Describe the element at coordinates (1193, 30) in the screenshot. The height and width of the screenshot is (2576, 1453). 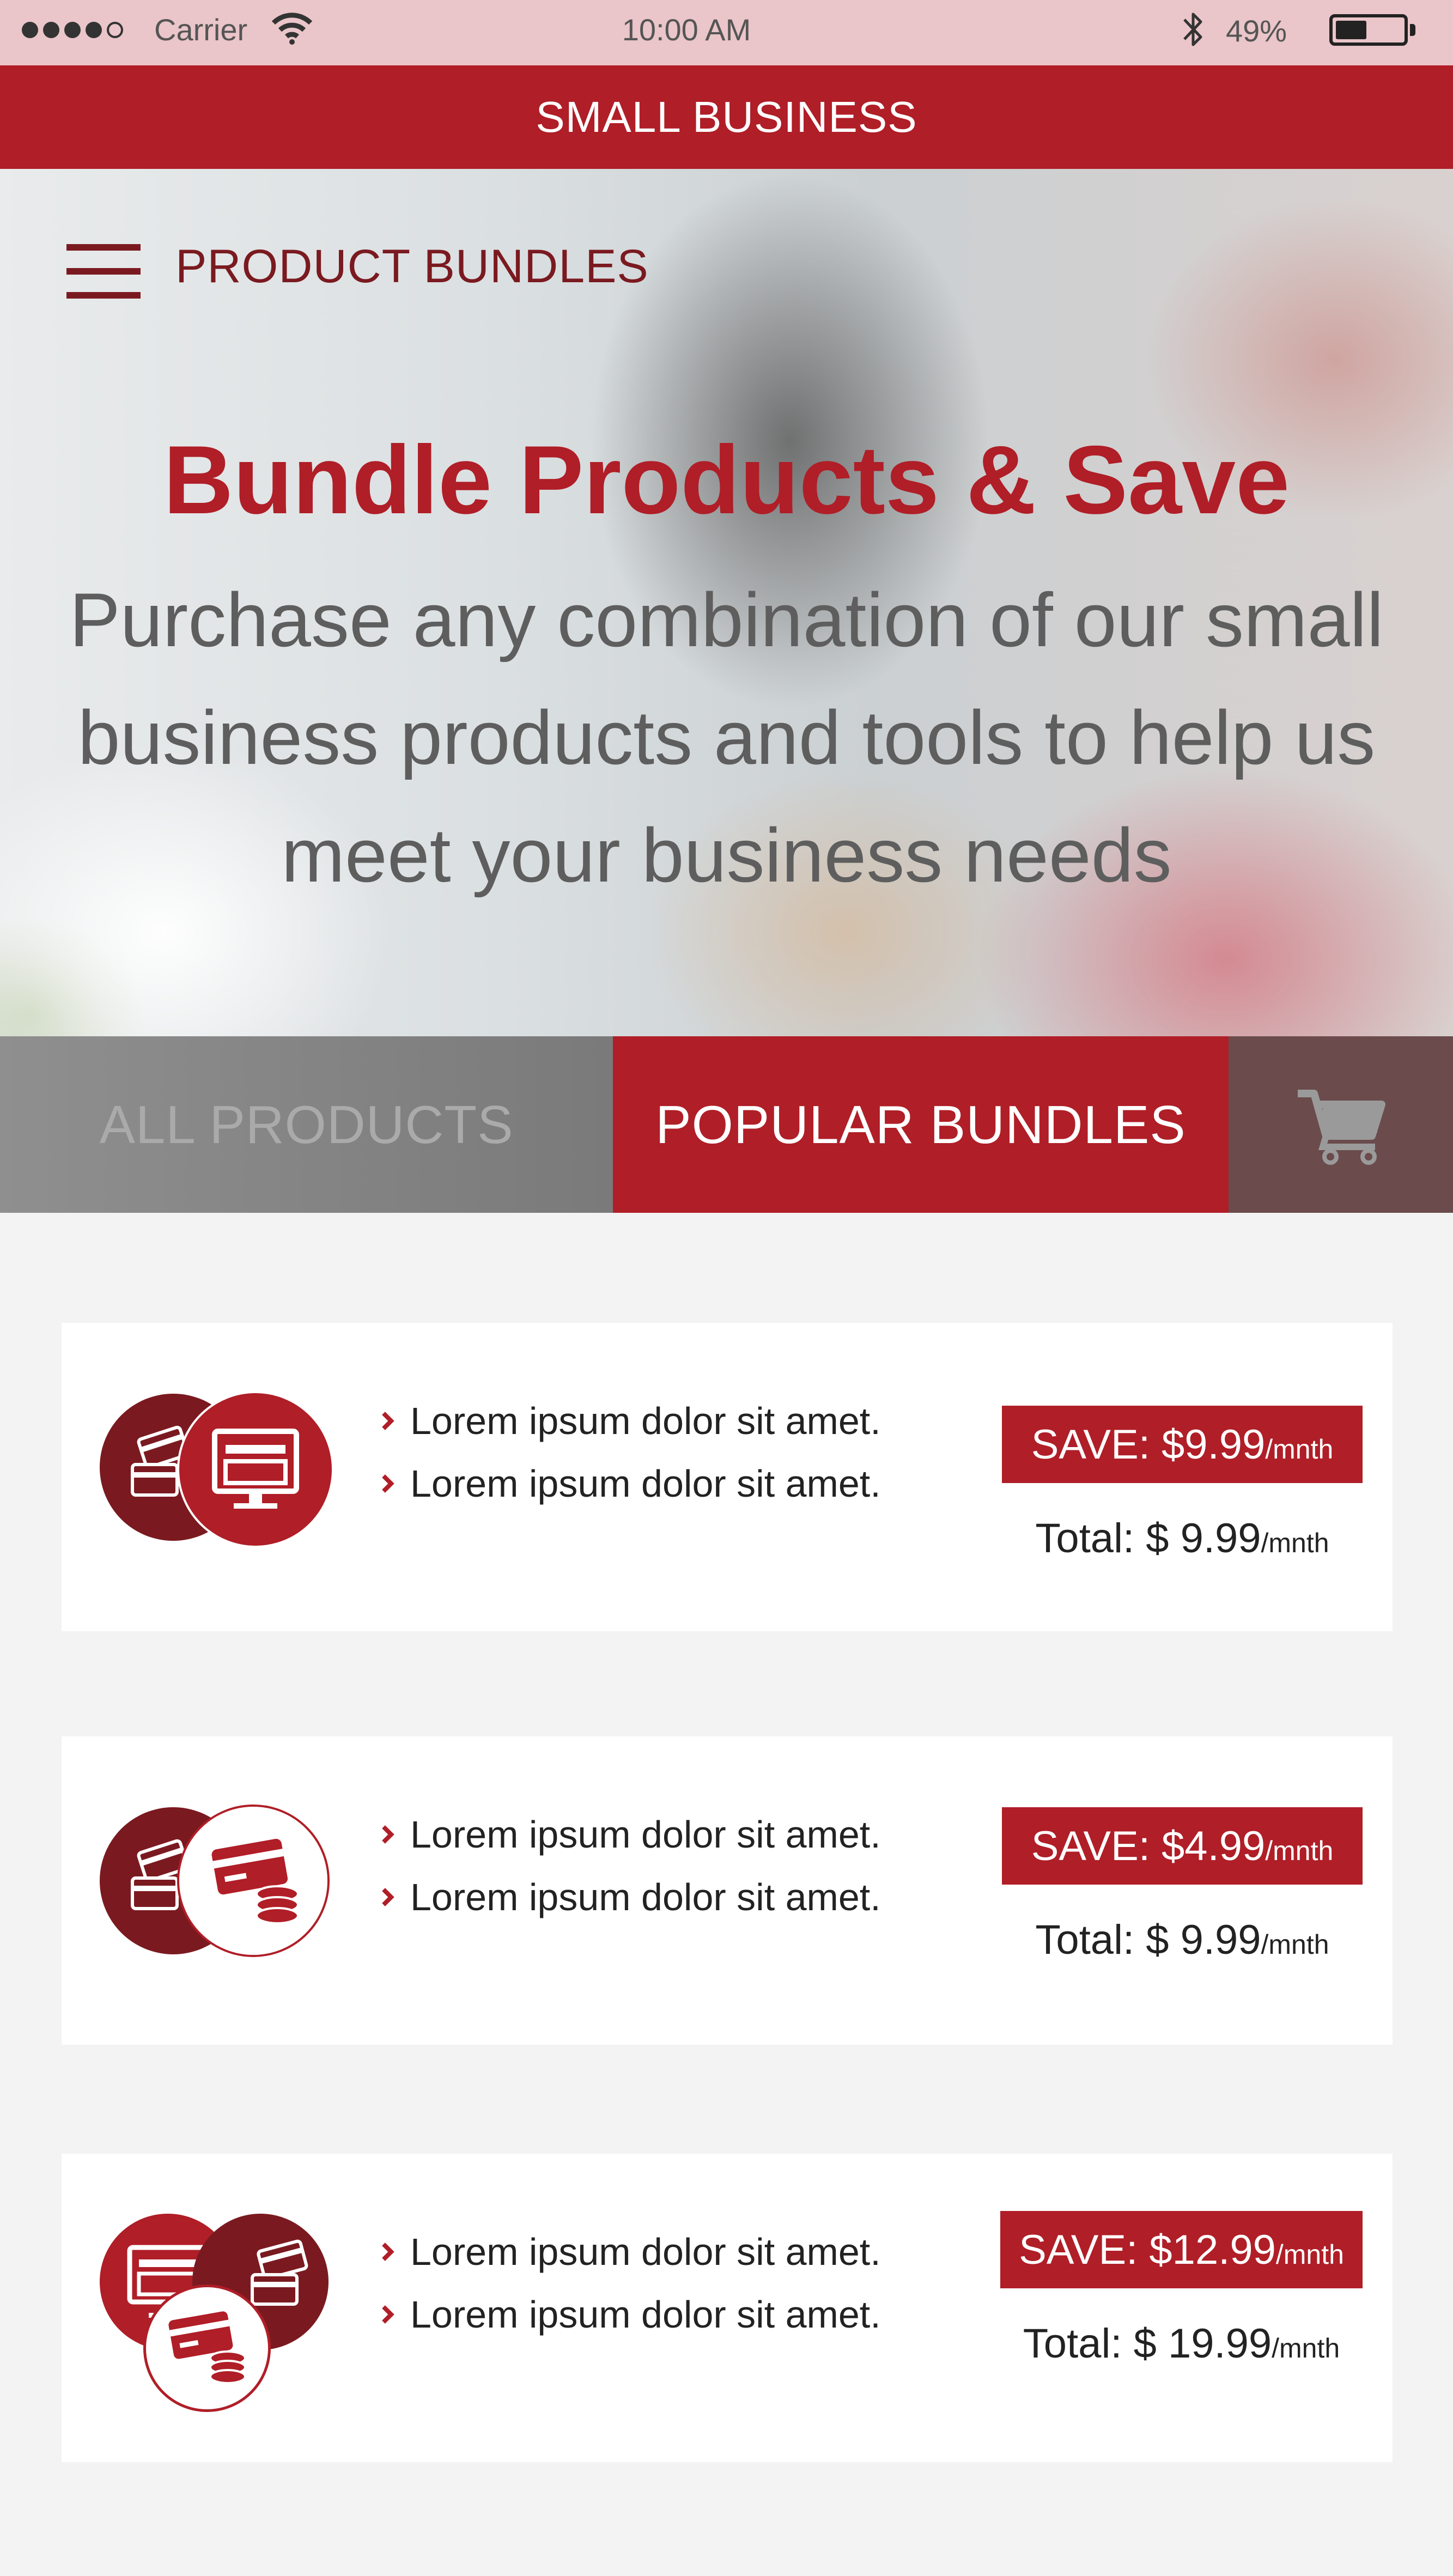
I see `bluetooth-icon` at that location.